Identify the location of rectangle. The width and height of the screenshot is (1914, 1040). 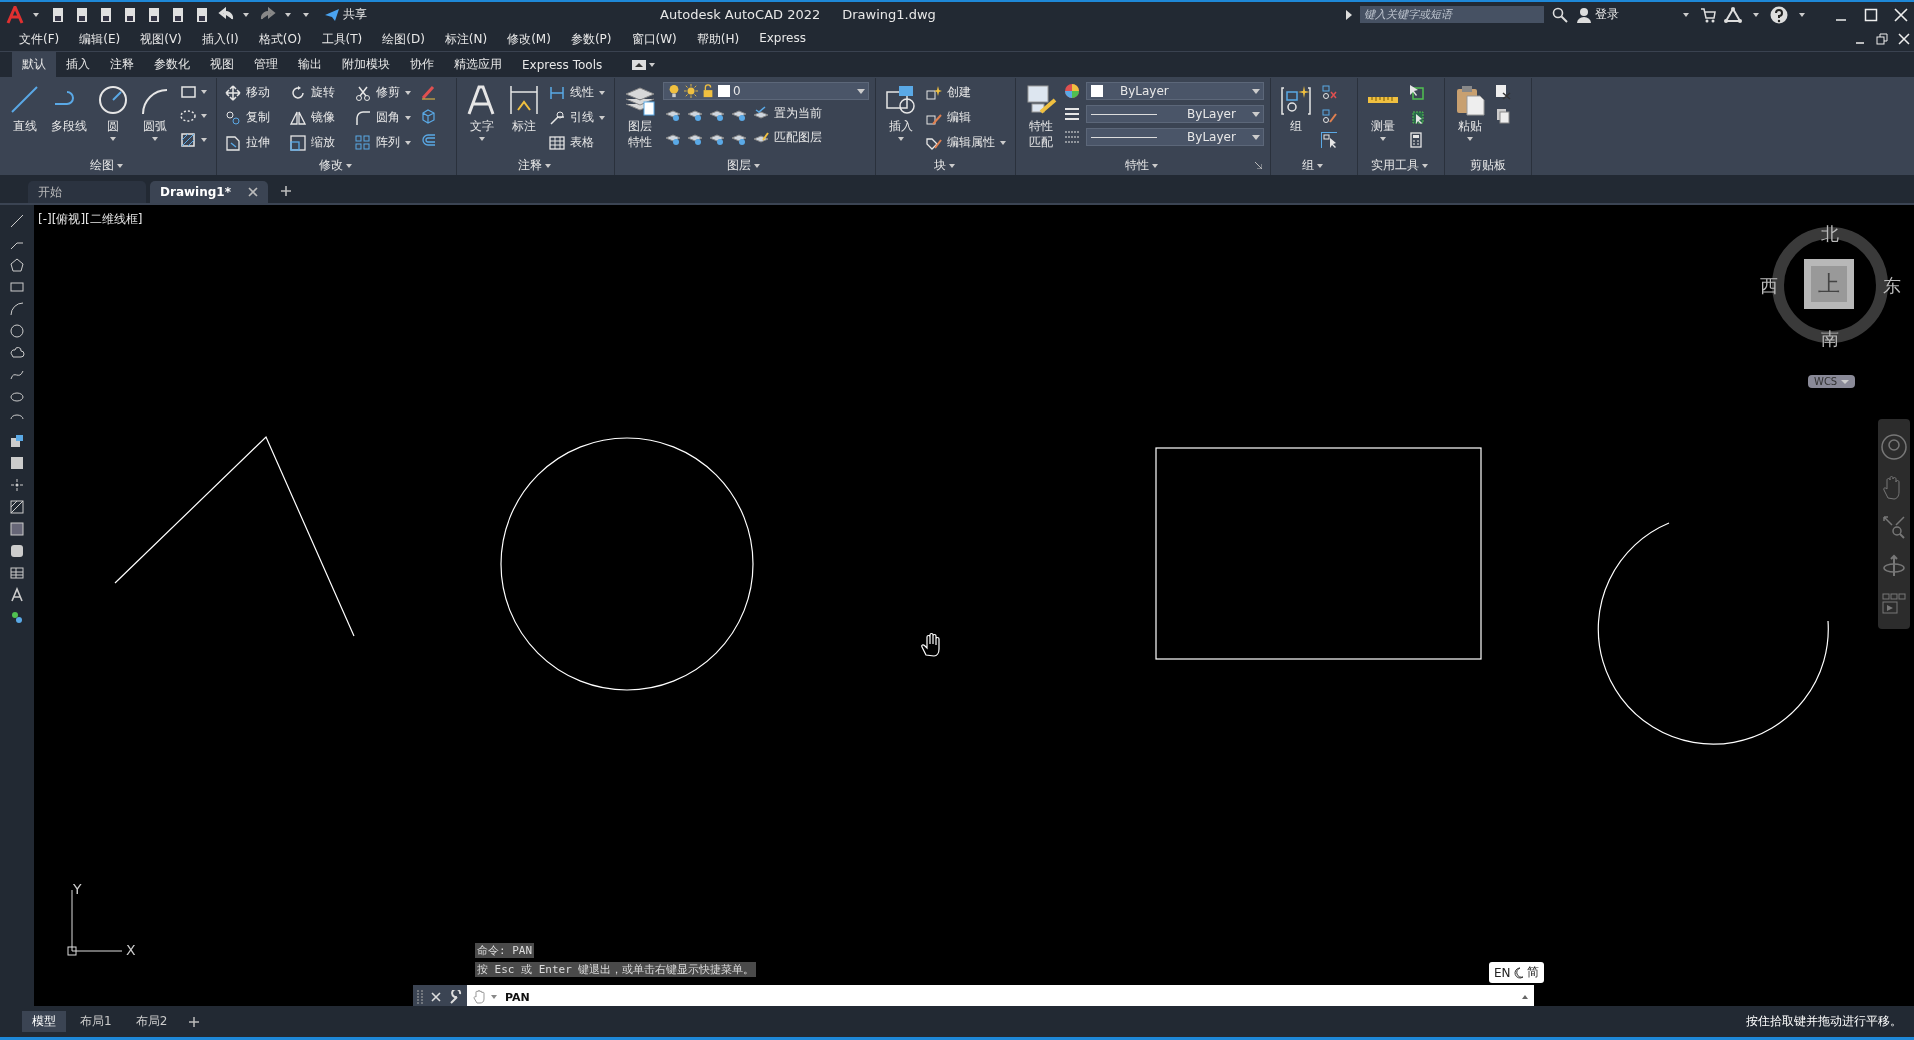
(1318, 553).